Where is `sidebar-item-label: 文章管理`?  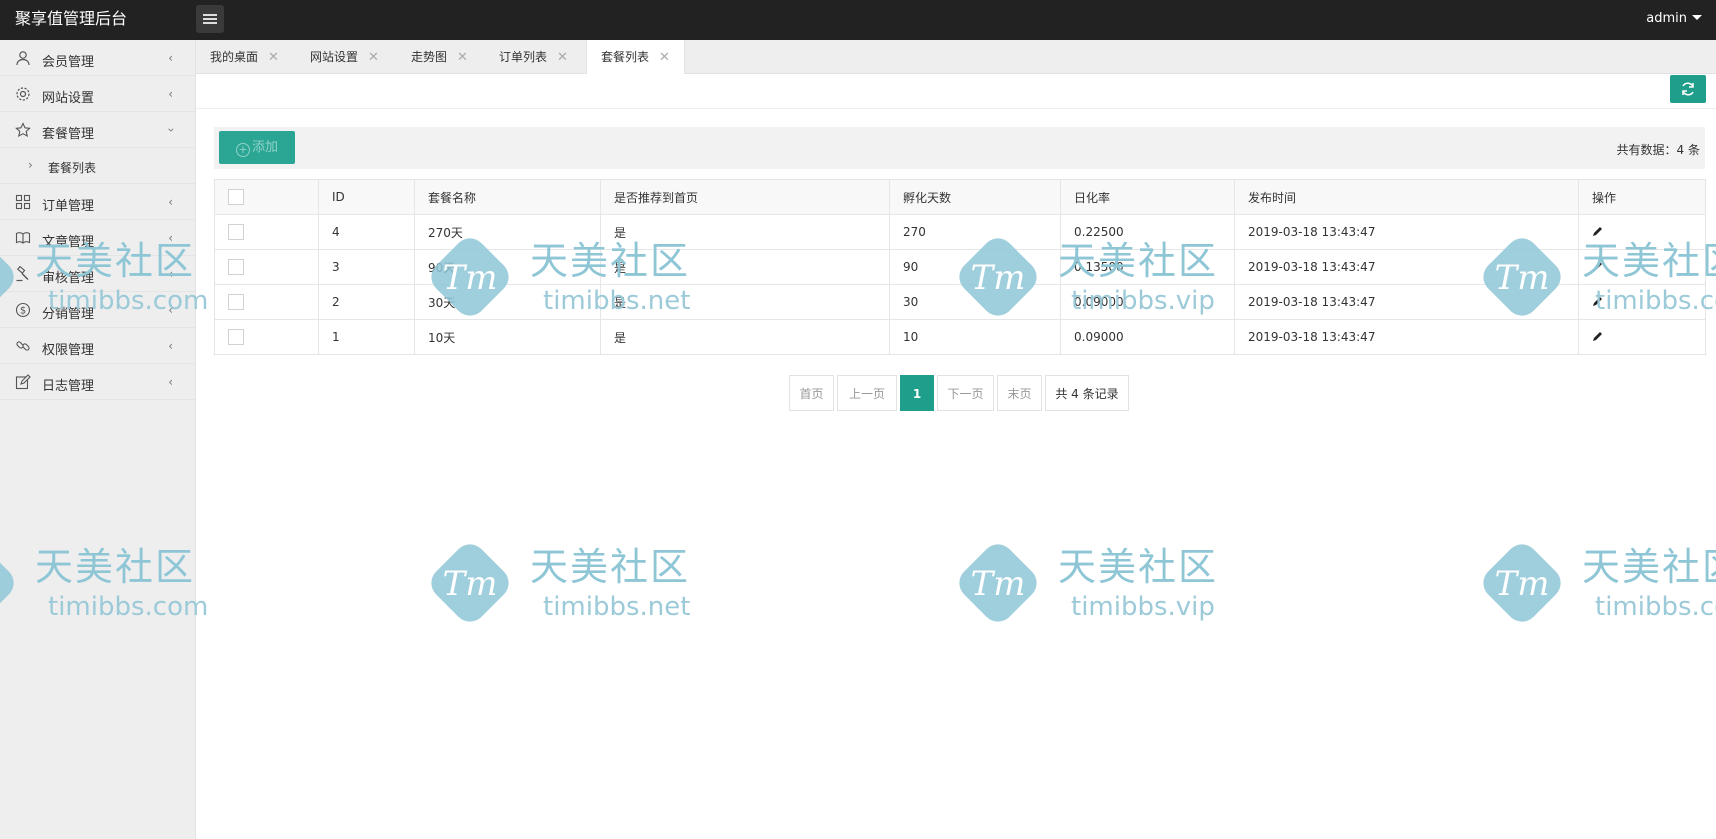
sidebar-item-label: 文章管理 is located at coordinates (68, 242).